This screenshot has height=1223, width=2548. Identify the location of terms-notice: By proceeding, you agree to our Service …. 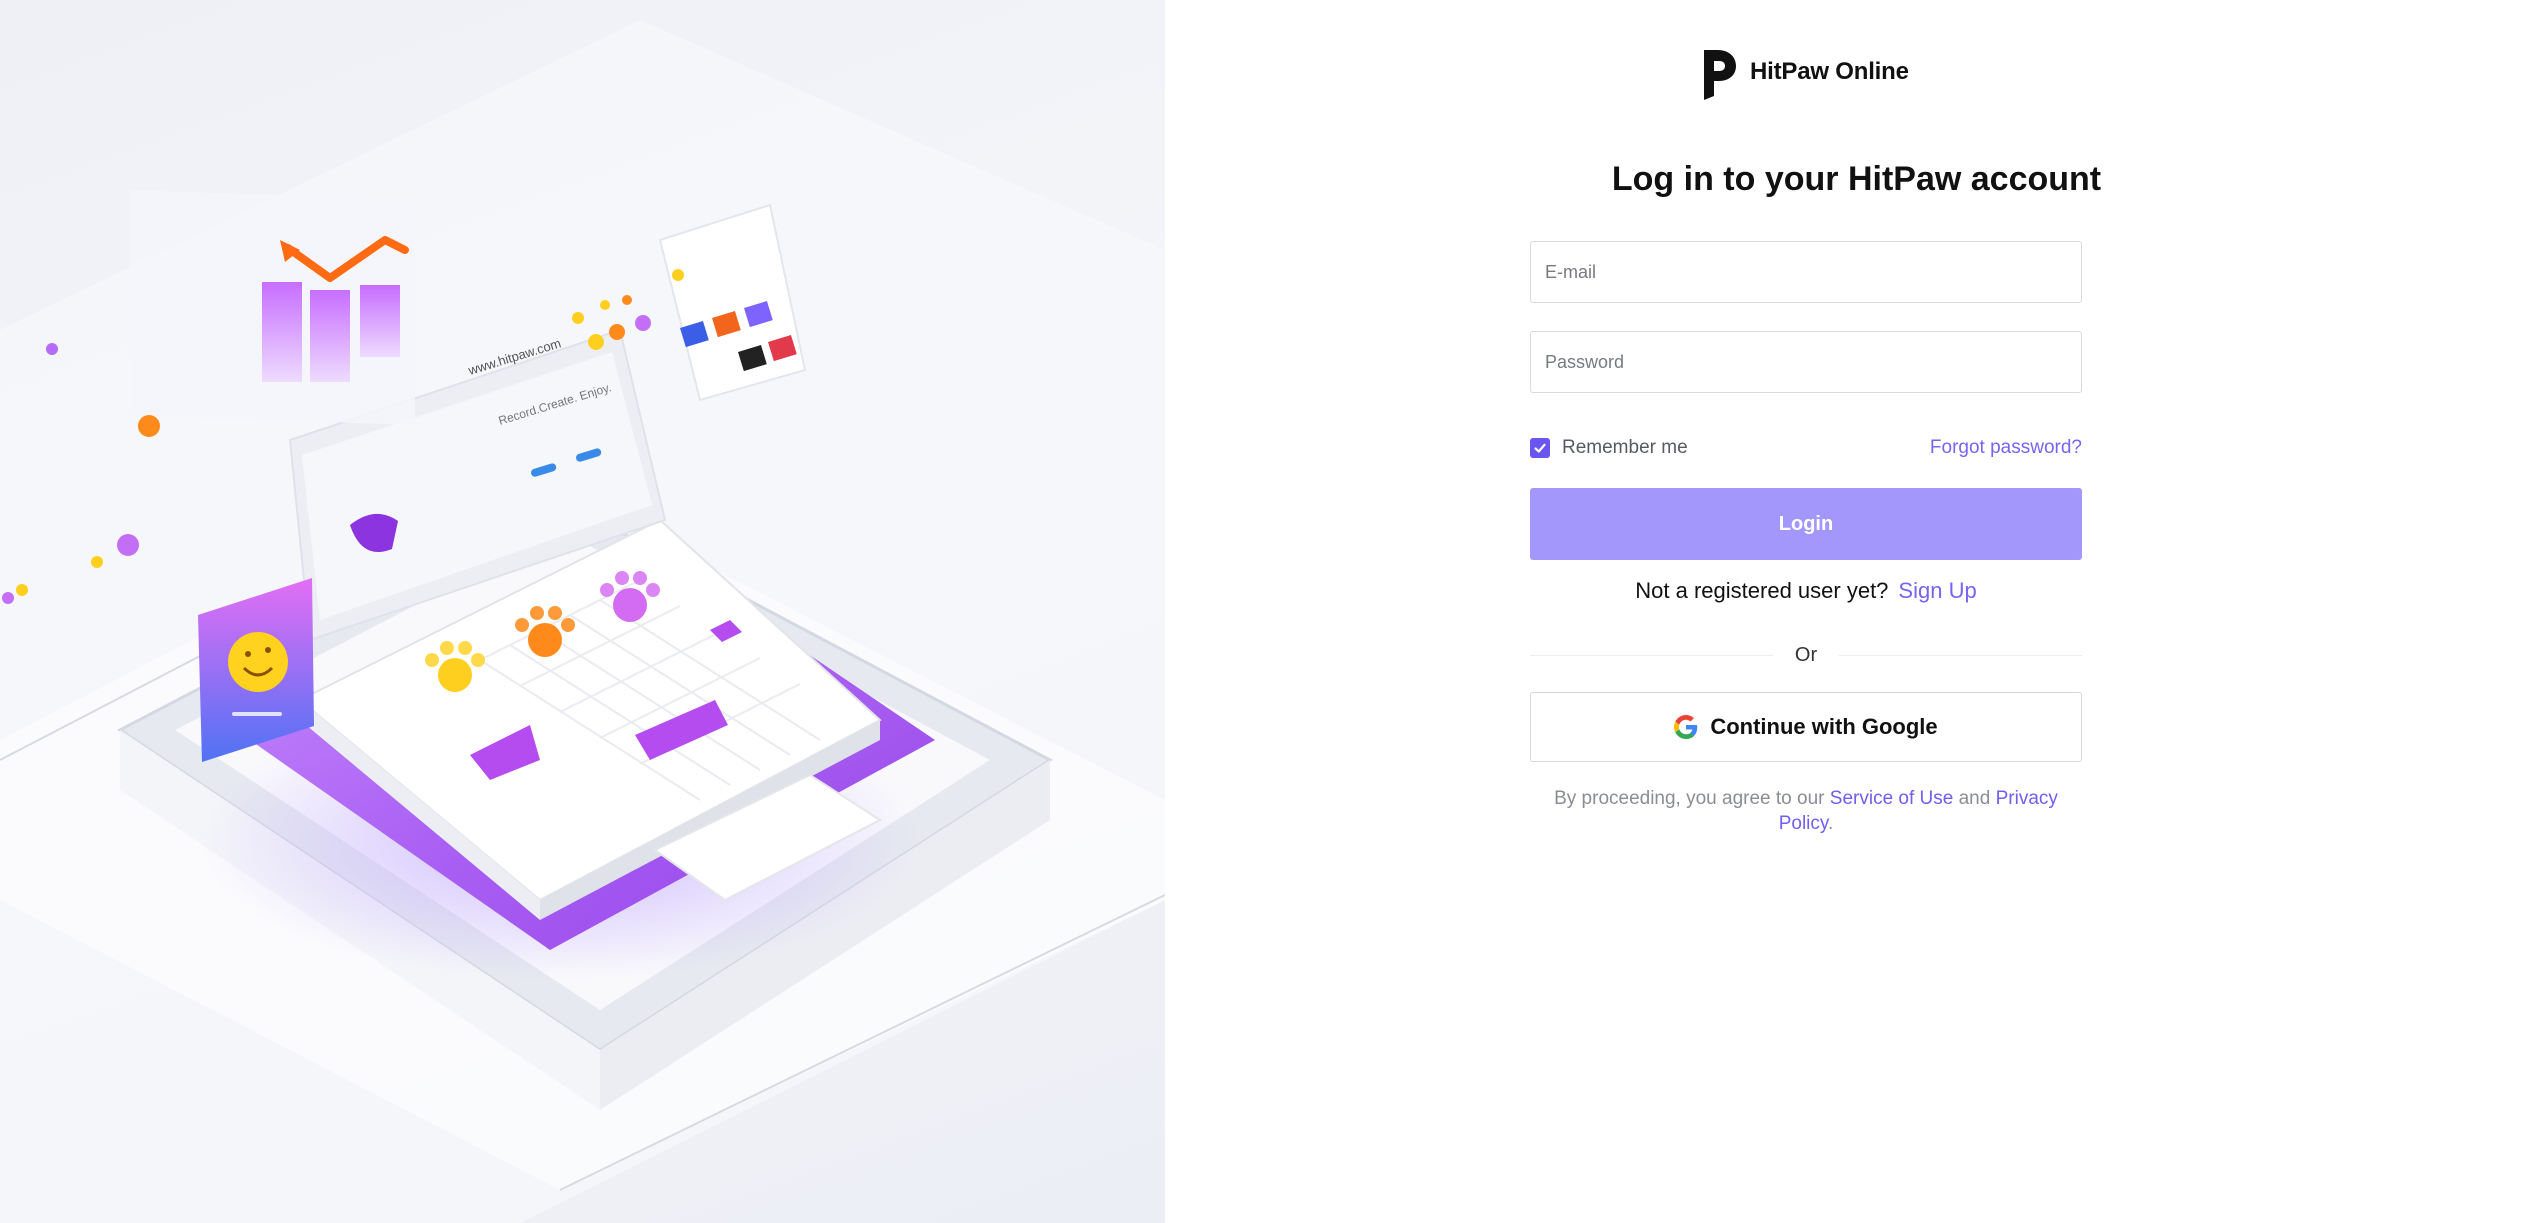
(1806, 811).